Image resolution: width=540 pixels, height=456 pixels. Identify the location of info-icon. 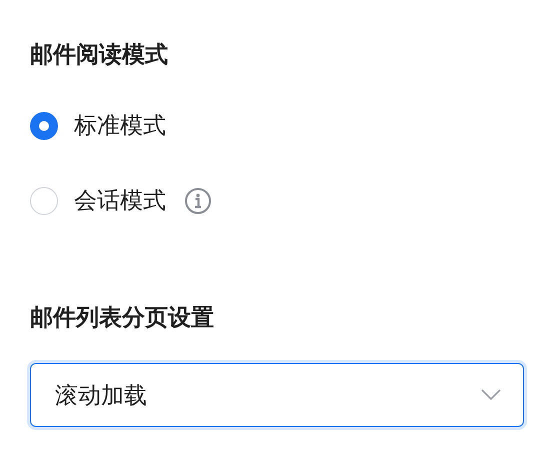
(198, 201).